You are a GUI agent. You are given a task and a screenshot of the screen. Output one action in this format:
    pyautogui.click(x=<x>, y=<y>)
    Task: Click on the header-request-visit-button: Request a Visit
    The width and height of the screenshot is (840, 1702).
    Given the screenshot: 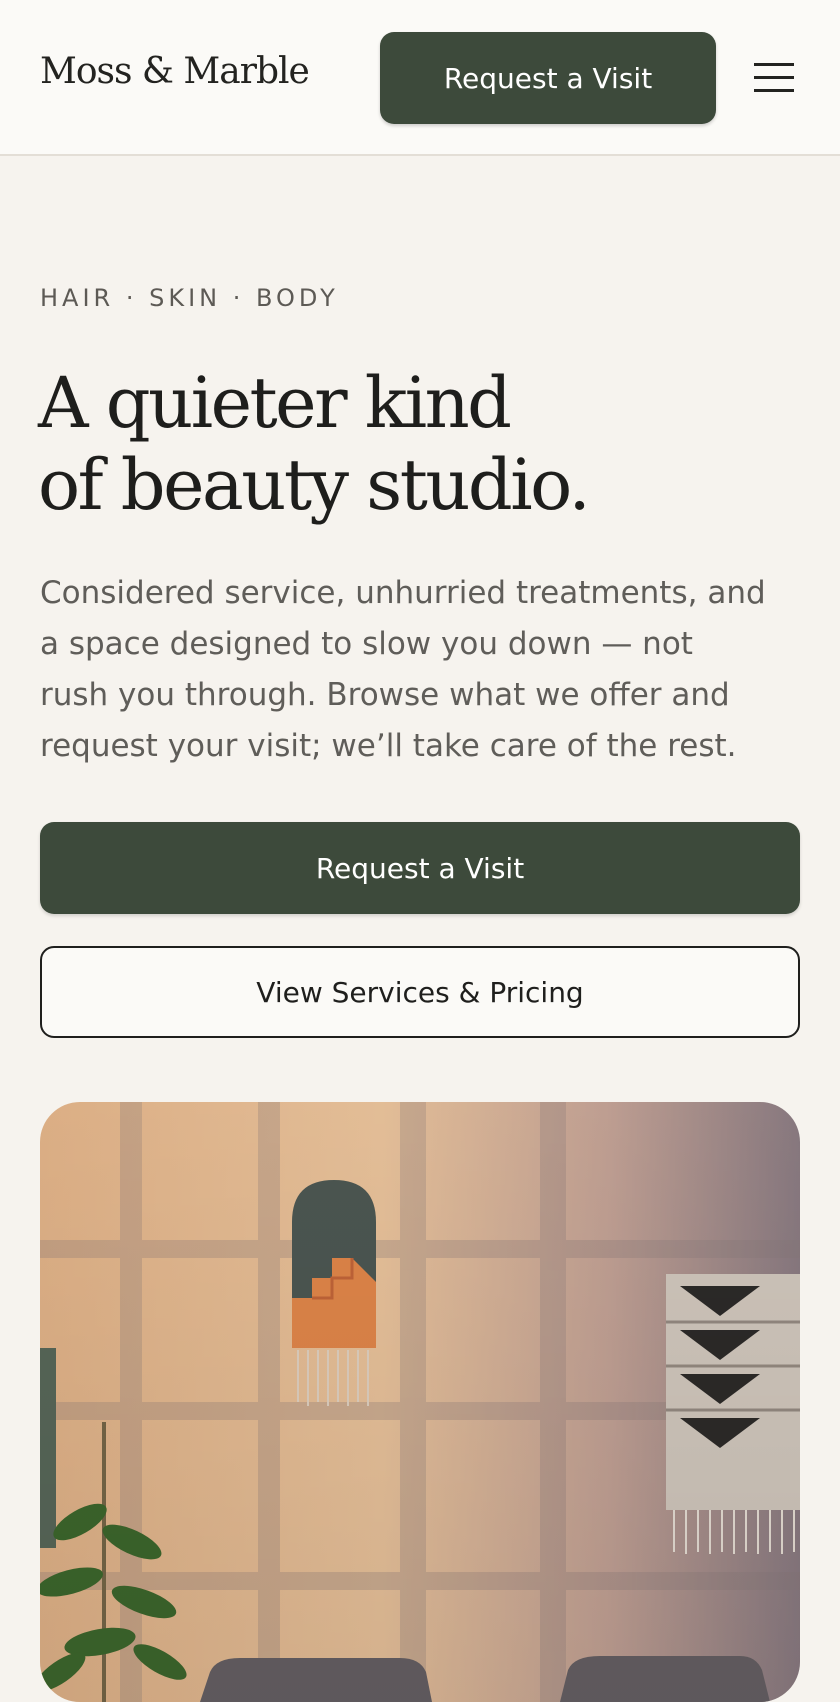 What is the action you would take?
    pyautogui.click(x=548, y=78)
    